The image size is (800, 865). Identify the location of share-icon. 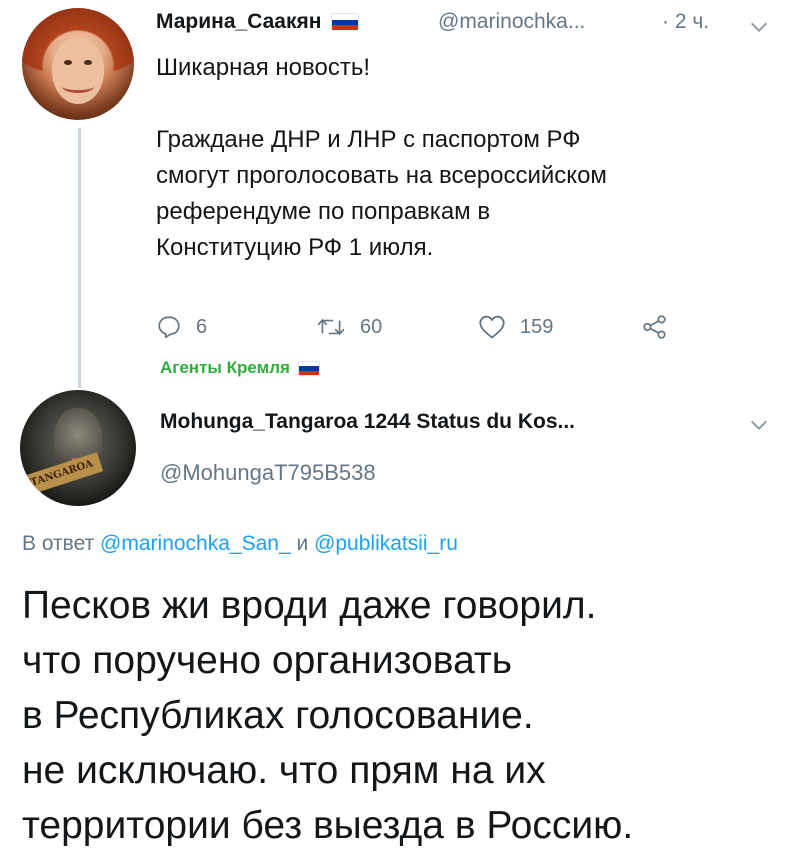
(654, 327).